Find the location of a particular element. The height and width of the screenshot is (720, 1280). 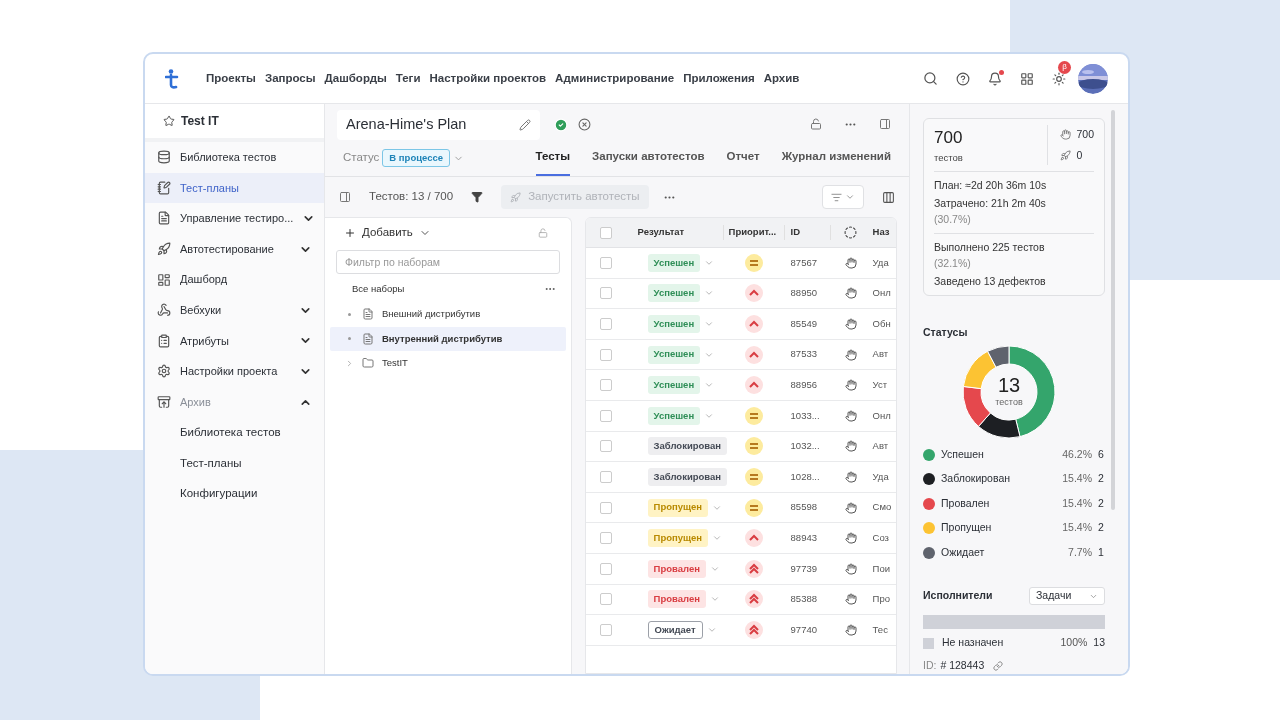

column-header: ID is located at coordinates (807, 232).